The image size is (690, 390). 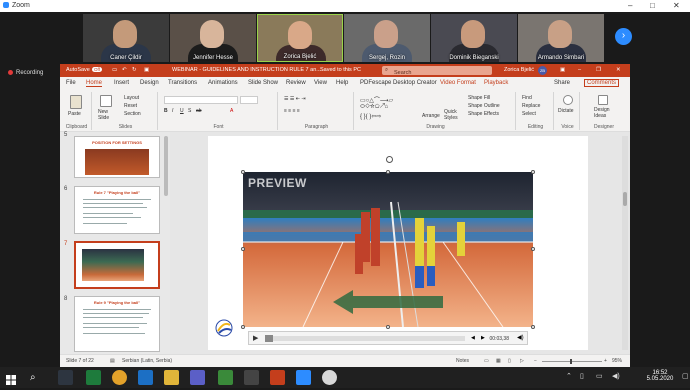 I want to click on dictate-button: Dictate, so click(x=566, y=111).